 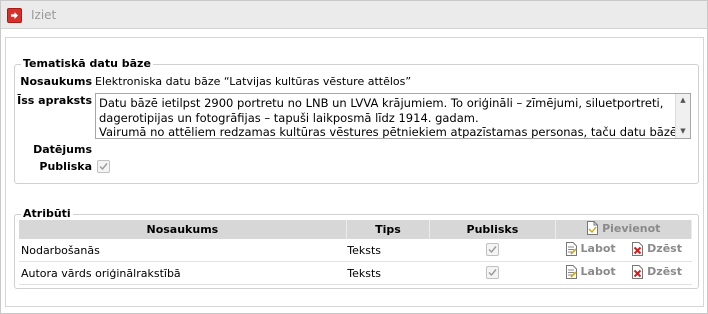 What do you see at coordinates (65, 166) in the screenshot?
I see `public-label: Publiska` at bounding box center [65, 166].